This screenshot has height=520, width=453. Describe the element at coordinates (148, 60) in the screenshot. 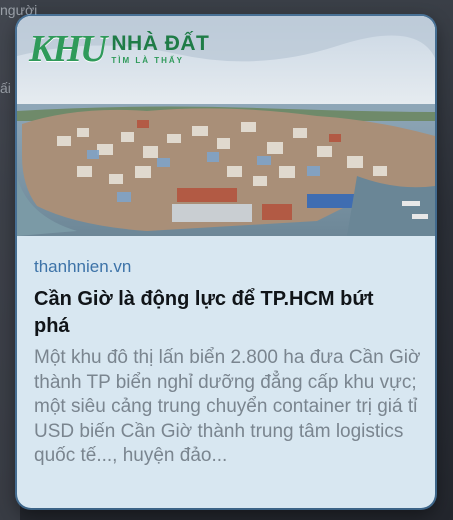

I see `logo-tagline: TÌM LÀ THẤY` at that location.